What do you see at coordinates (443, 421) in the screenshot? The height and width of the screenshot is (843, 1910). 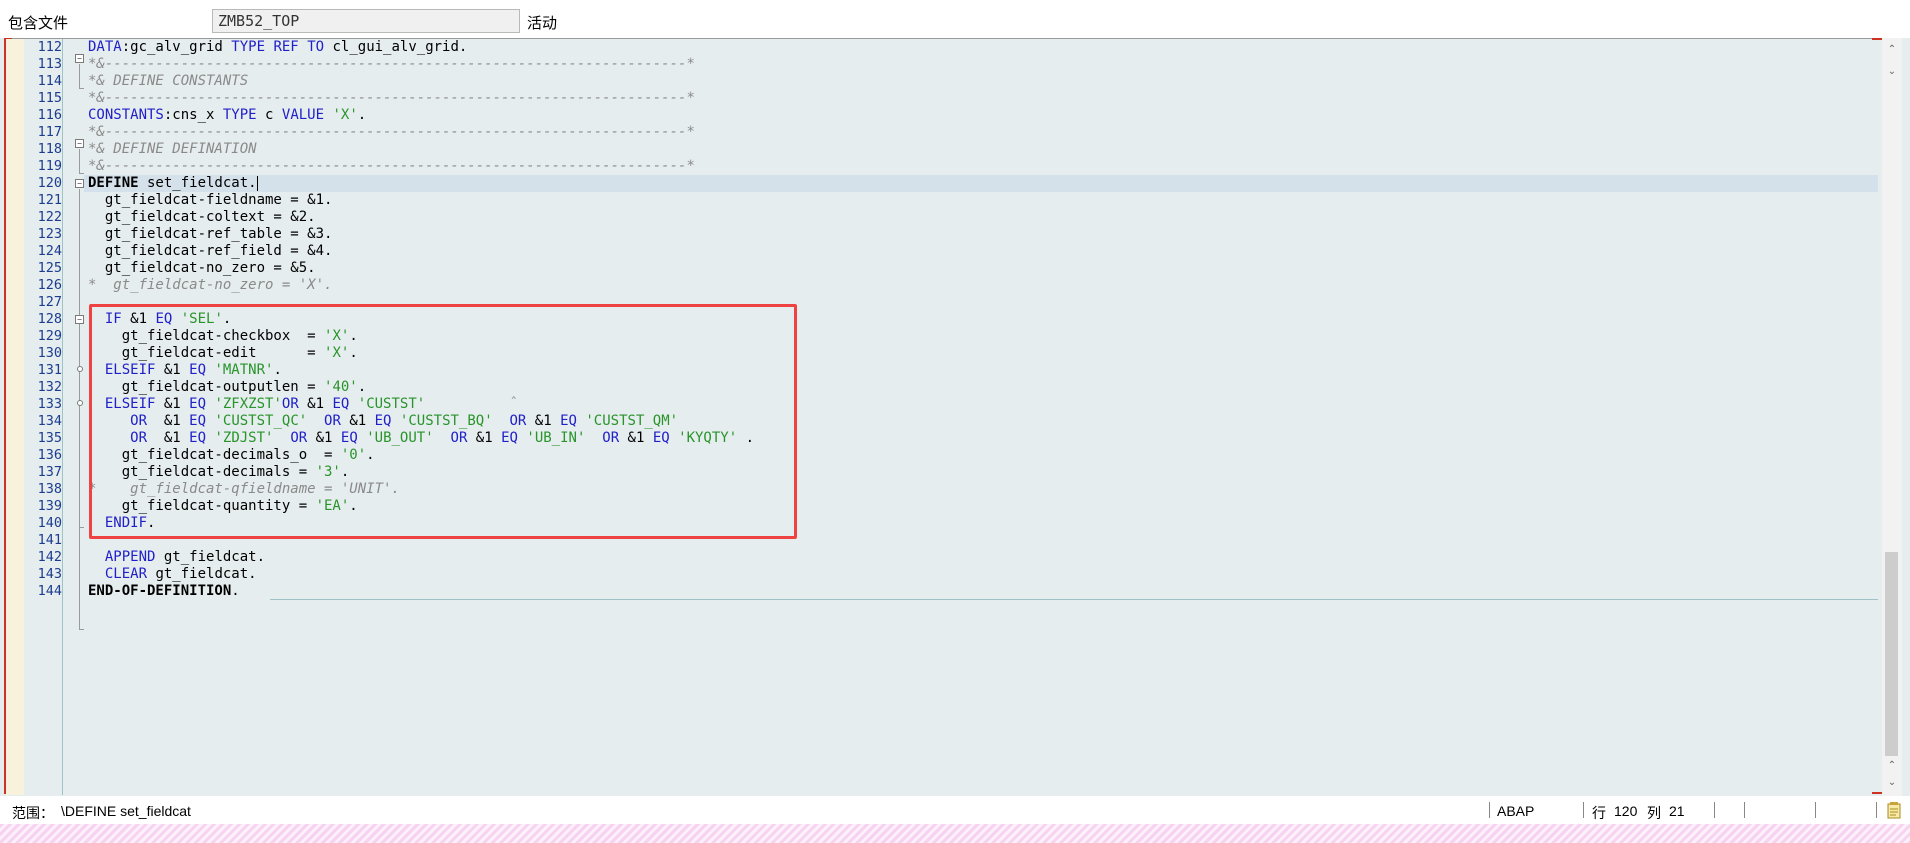 I see `annotation-highlight-box` at bounding box center [443, 421].